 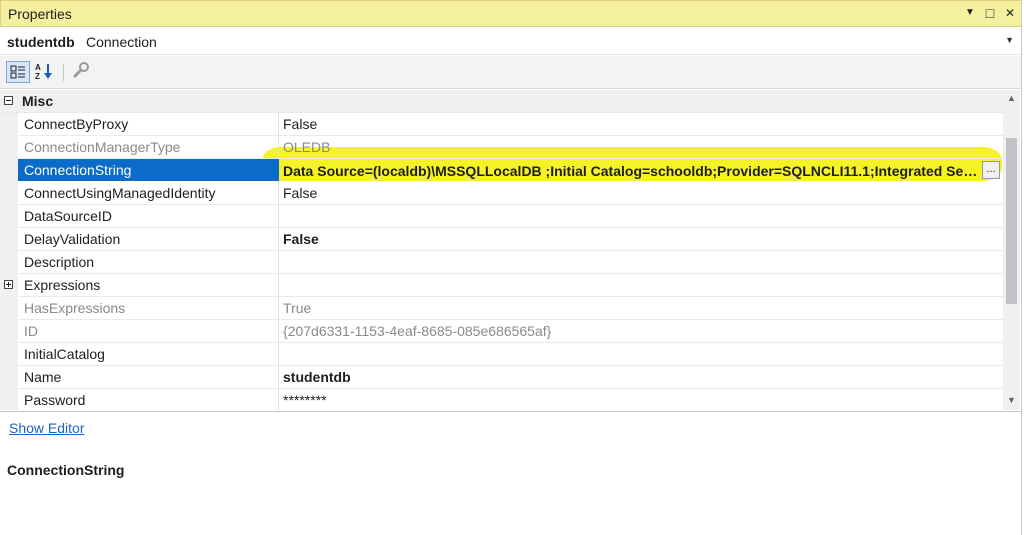 I want to click on vertical-scrollbar: ▲ ▼, so click(x=1011, y=250).